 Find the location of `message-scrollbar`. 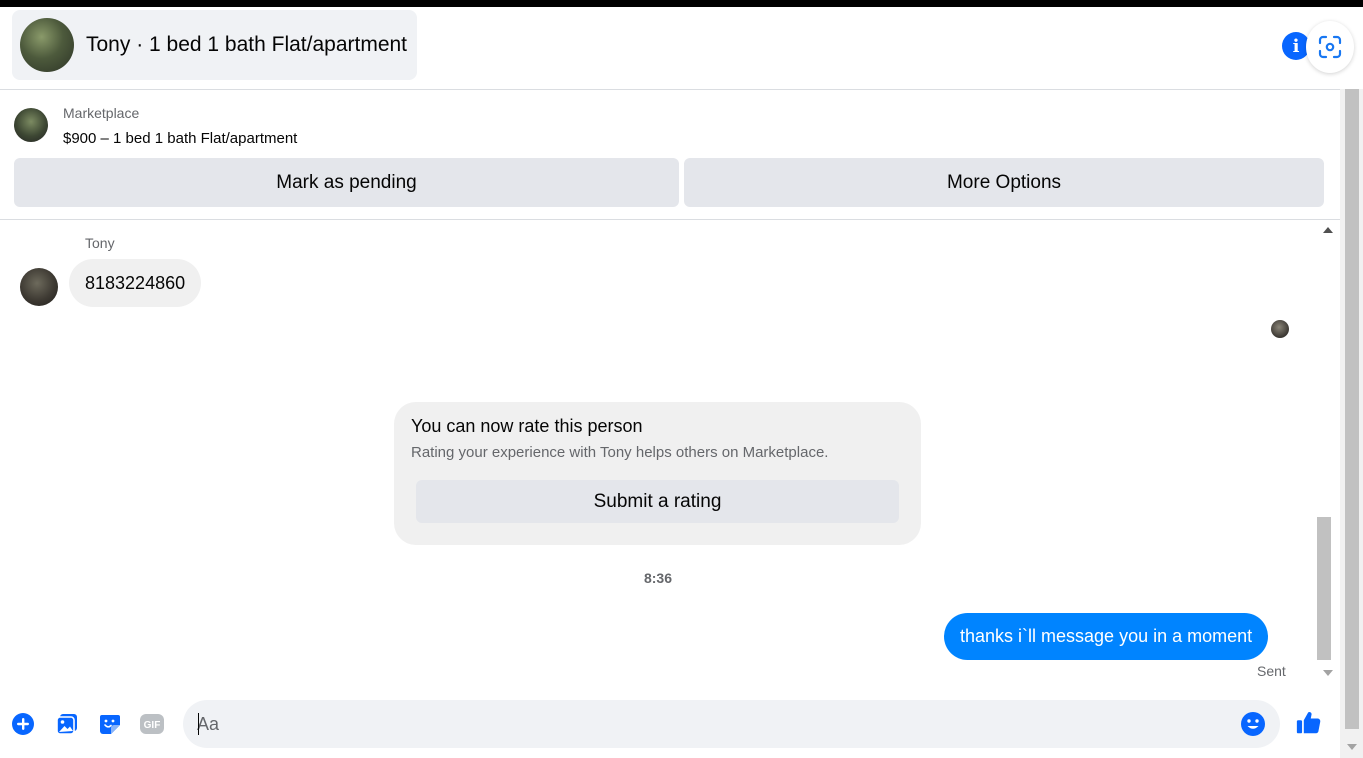

message-scrollbar is located at coordinates (1328, 452).